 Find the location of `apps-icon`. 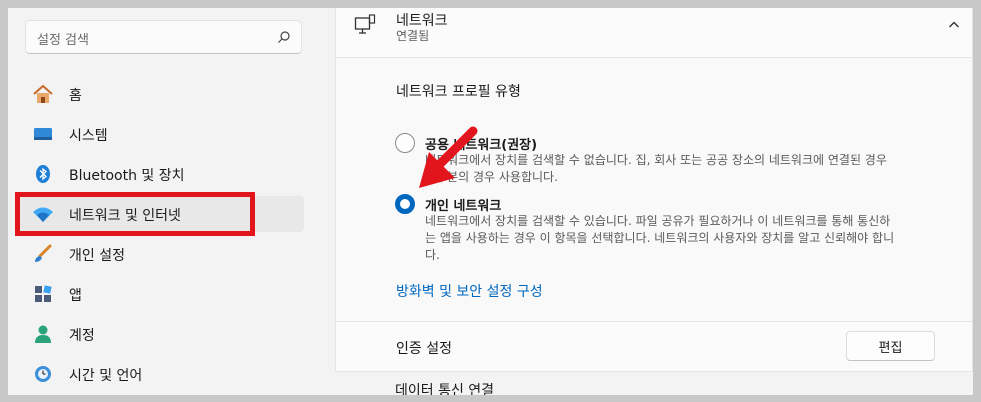

apps-icon is located at coordinates (43, 293).